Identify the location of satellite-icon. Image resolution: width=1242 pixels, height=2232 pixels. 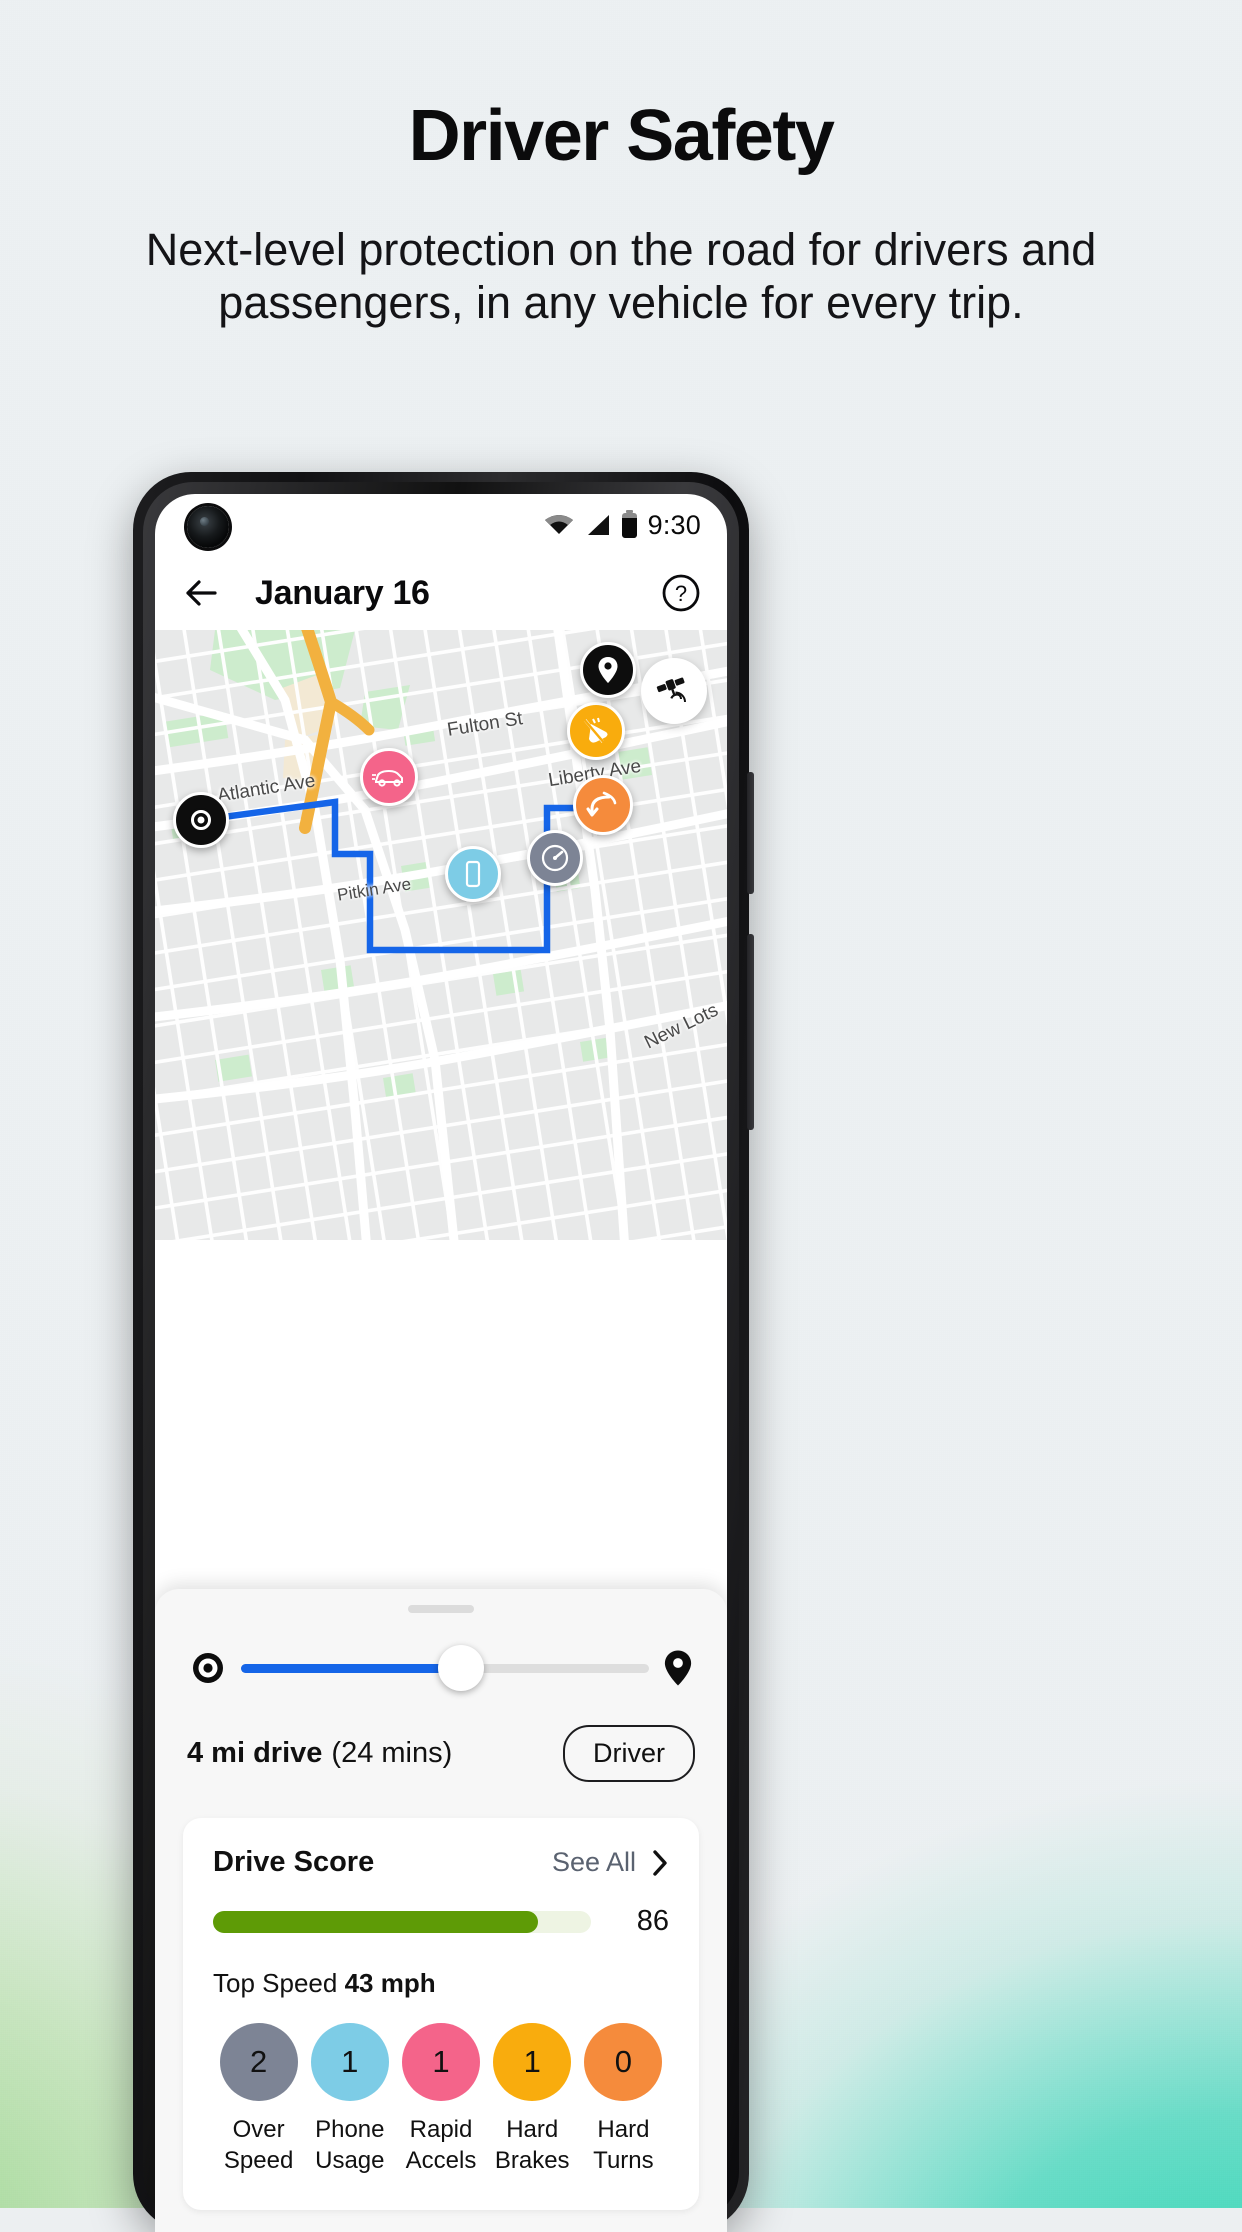
(671, 690).